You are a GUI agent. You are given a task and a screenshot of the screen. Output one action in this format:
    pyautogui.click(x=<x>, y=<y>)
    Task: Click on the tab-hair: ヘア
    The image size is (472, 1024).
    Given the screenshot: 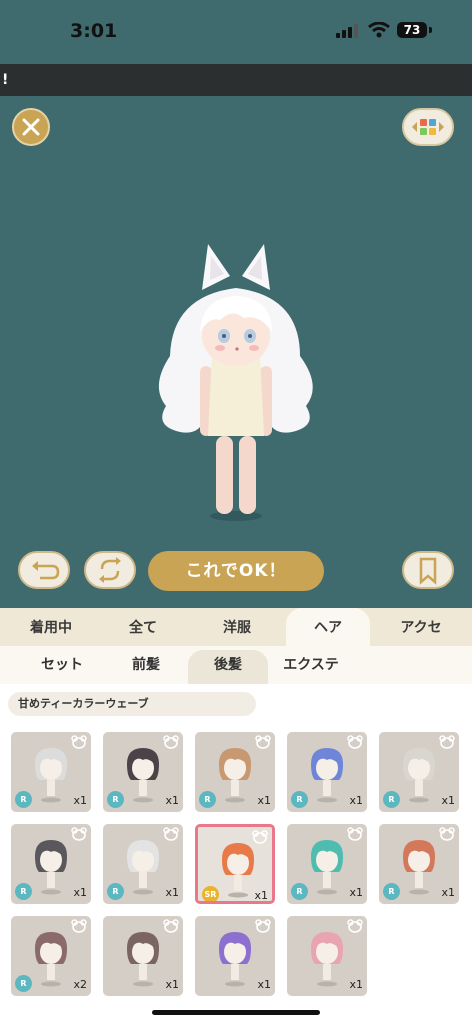 What is the action you would take?
    pyautogui.click(x=328, y=627)
    